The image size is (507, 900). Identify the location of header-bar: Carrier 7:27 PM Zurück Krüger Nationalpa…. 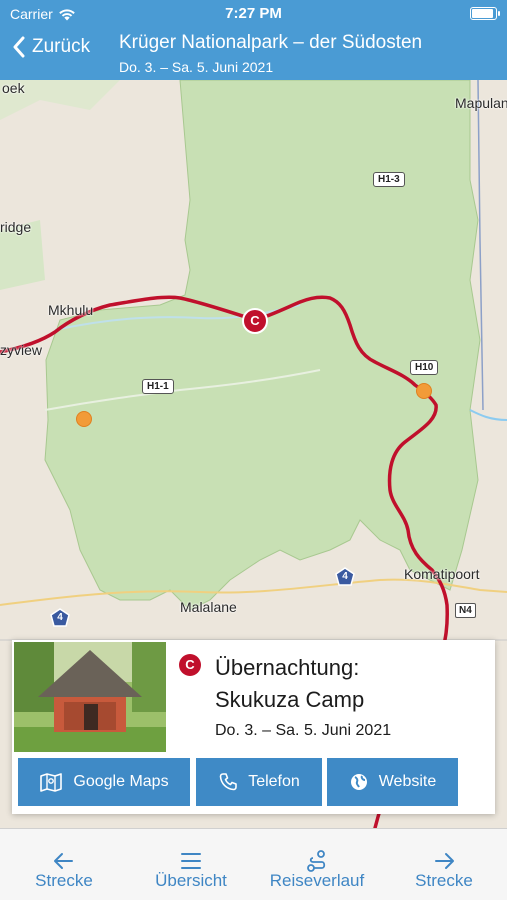
(253, 40).